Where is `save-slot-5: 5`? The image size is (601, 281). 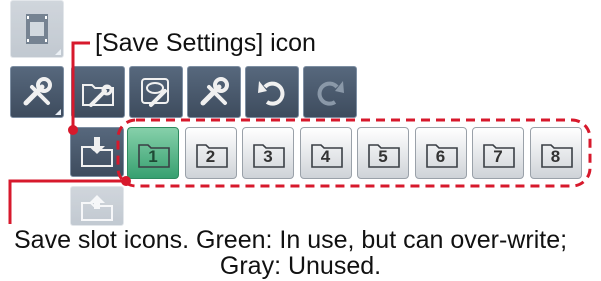 save-slot-5: 5 is located at coordinates (383, 153).